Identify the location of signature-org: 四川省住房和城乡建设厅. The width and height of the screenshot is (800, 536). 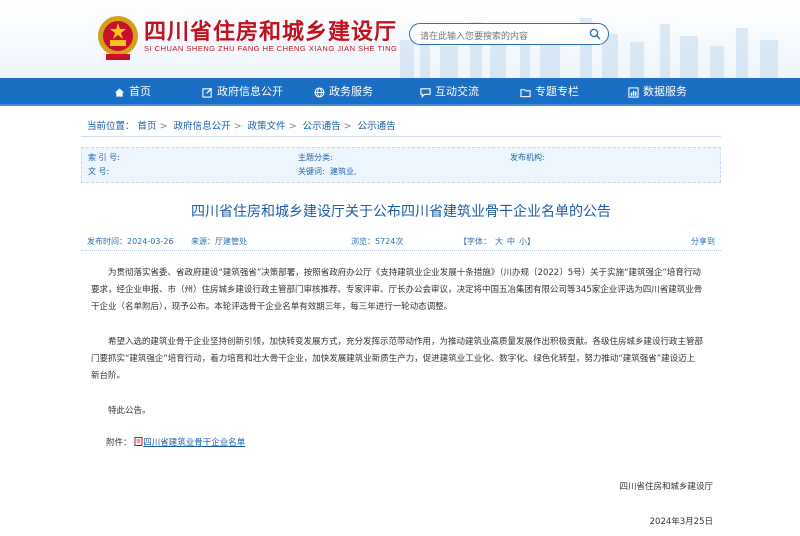
(666, 487).